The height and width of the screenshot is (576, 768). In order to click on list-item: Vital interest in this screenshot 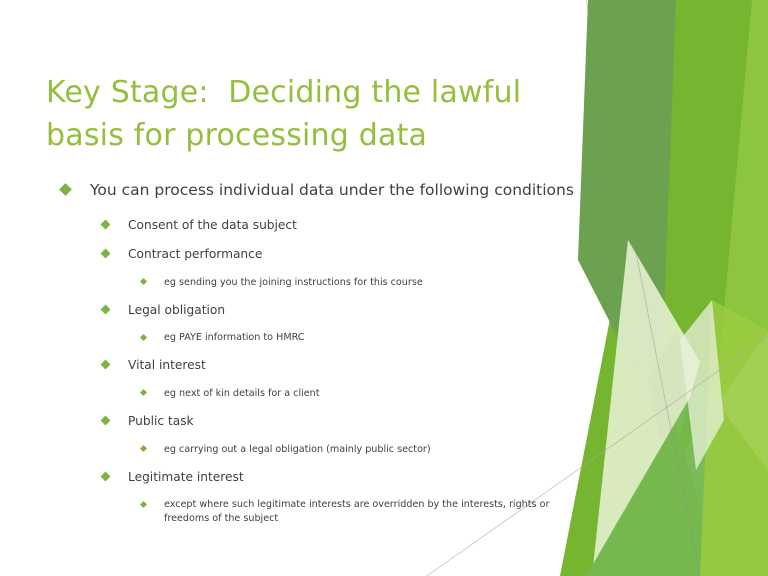, I will do `click(324, 365)`.